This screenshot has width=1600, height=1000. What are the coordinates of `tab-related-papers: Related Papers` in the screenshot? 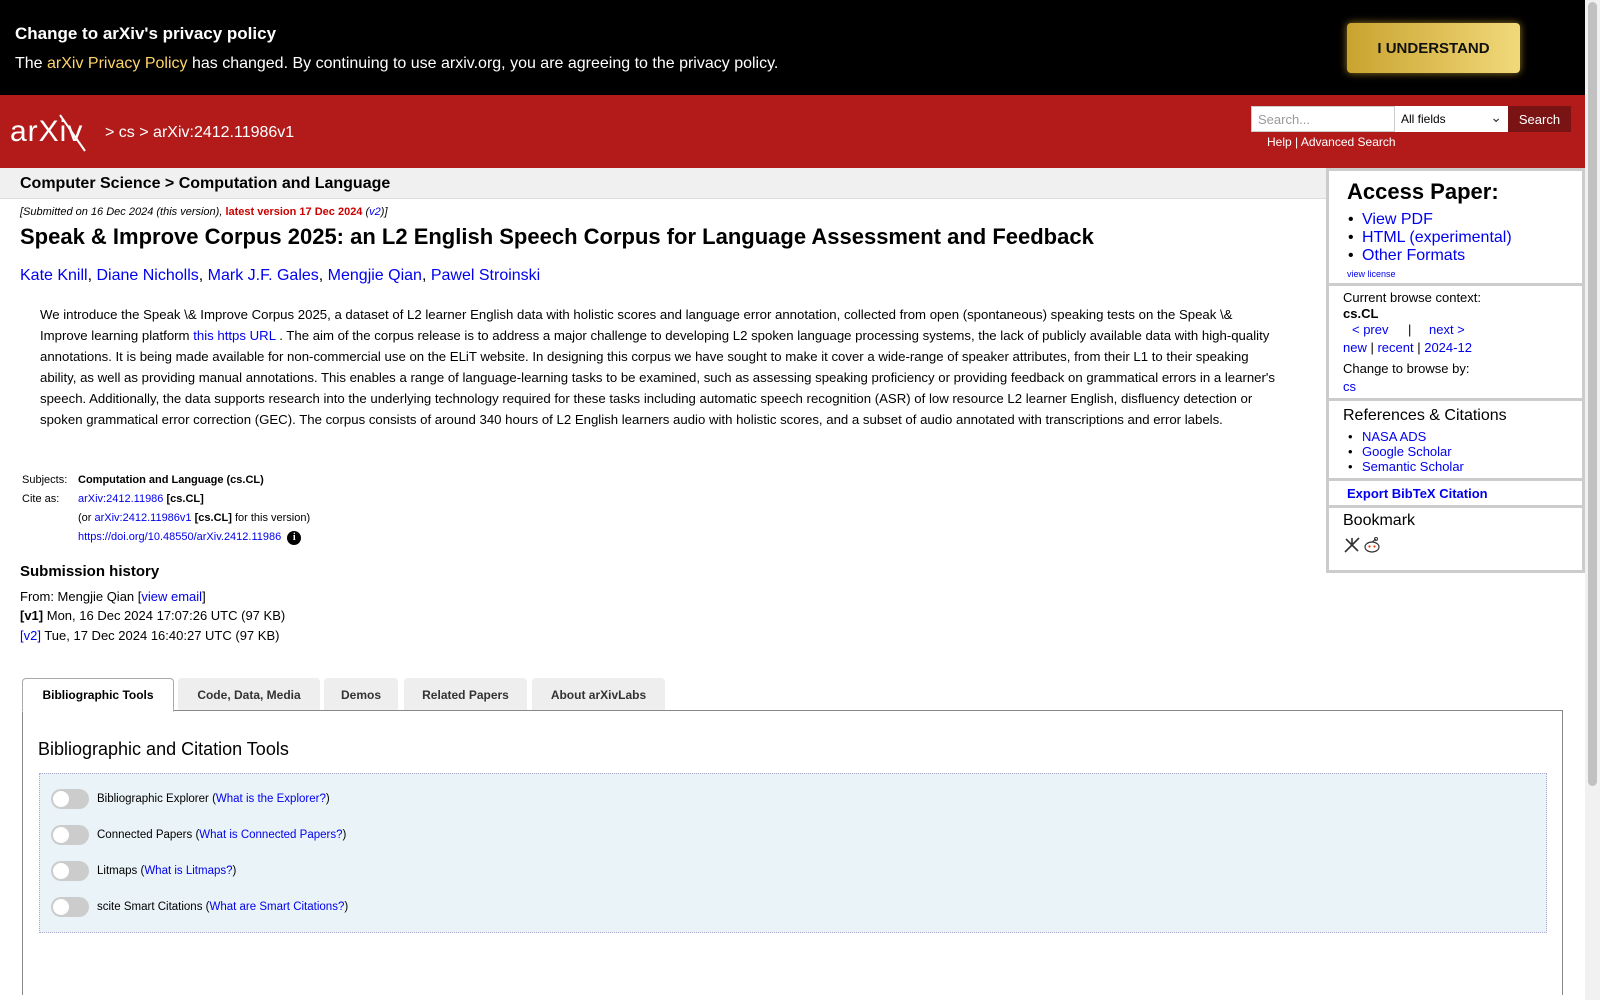 It's located at (465, 694).